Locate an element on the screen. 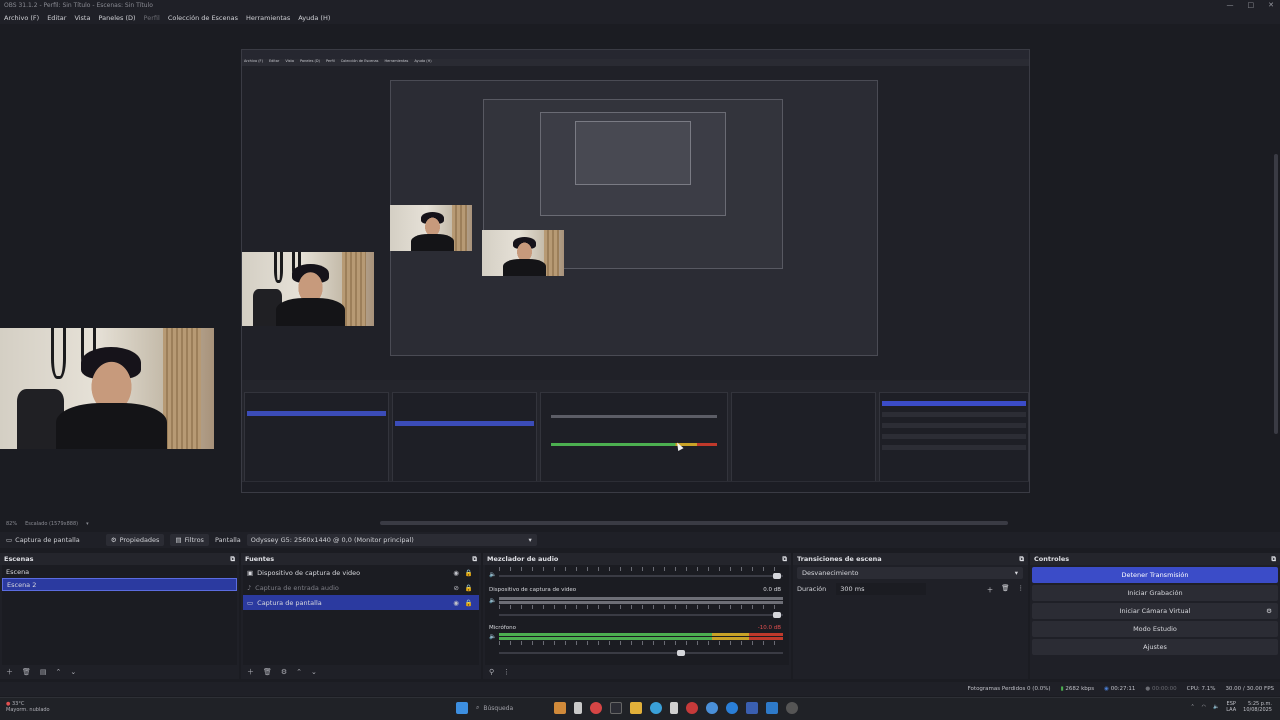  eye-off-icon: ⊘ is located at coordinates (455, 588).